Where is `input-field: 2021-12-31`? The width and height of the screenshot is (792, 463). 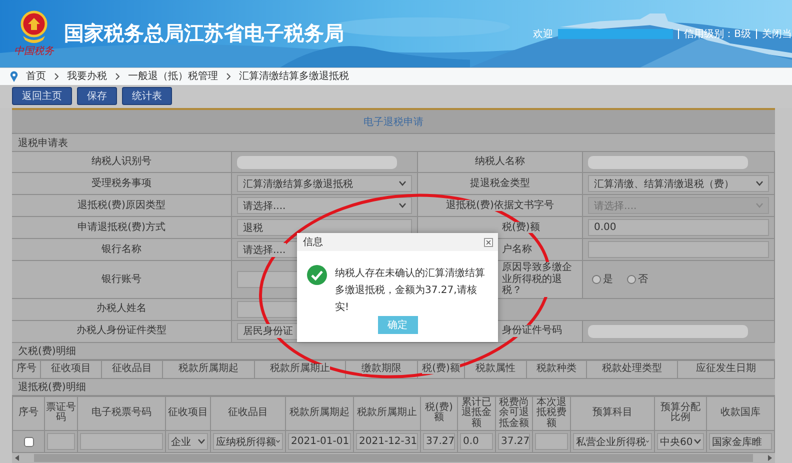 input-field: 2021-12-31 is located at coordinates (387, 441).